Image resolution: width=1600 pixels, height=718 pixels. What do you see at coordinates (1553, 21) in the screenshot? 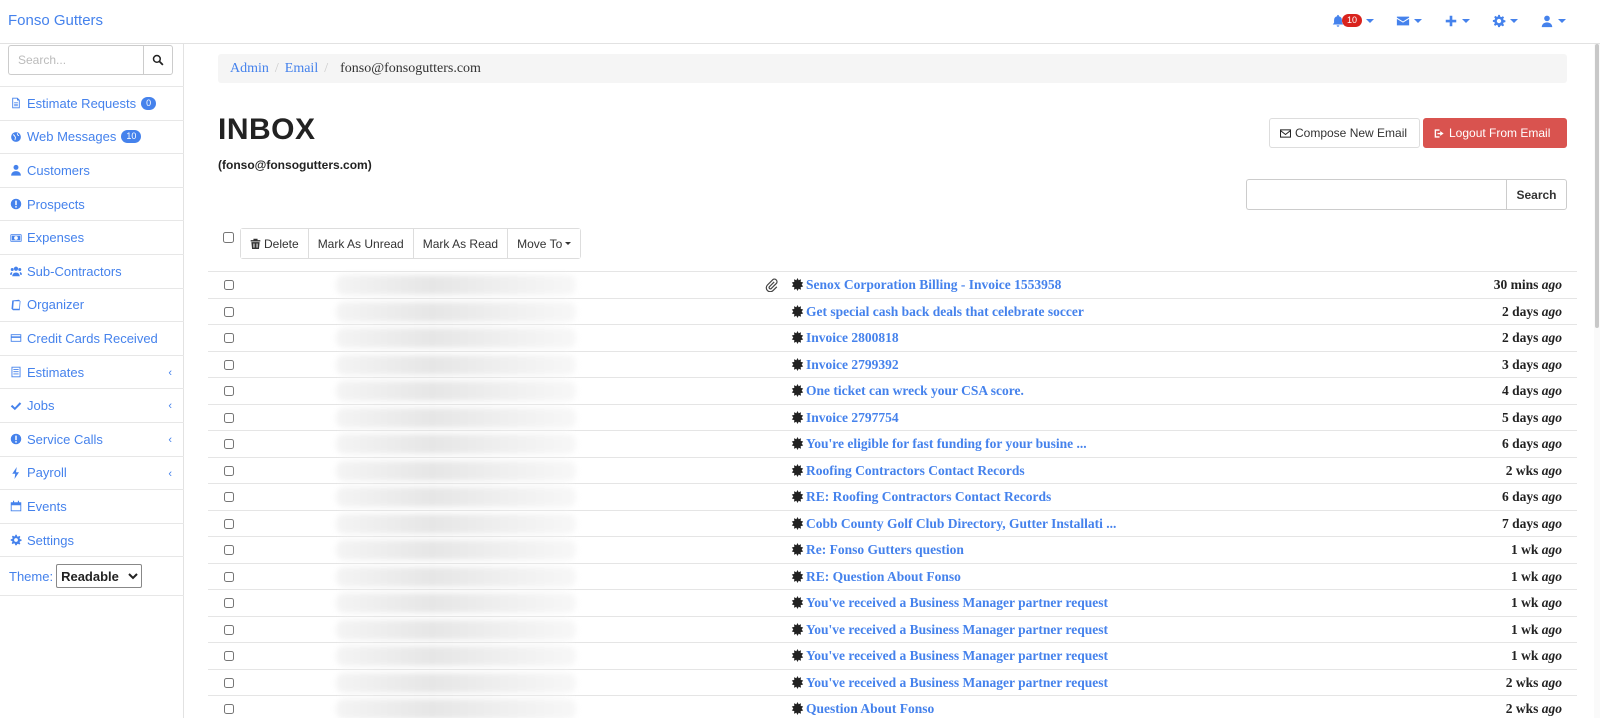
I see `user-dropdown` at bounding box center [1553, 21].